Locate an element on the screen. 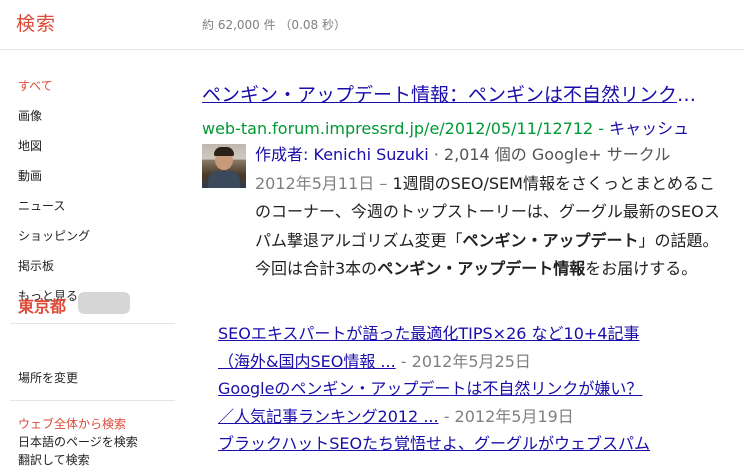 Image resolution: width=744 pixels, height=468 pixels. page-title: 検索 is located at coordinates (36, 24).